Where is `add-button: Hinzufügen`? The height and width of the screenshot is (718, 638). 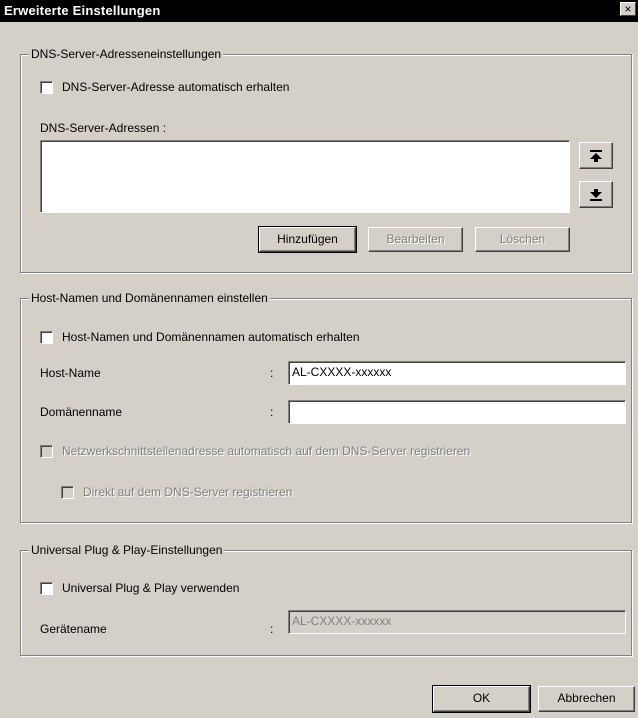 add-button: Hinzufügen is located at coordinates (307, 239).